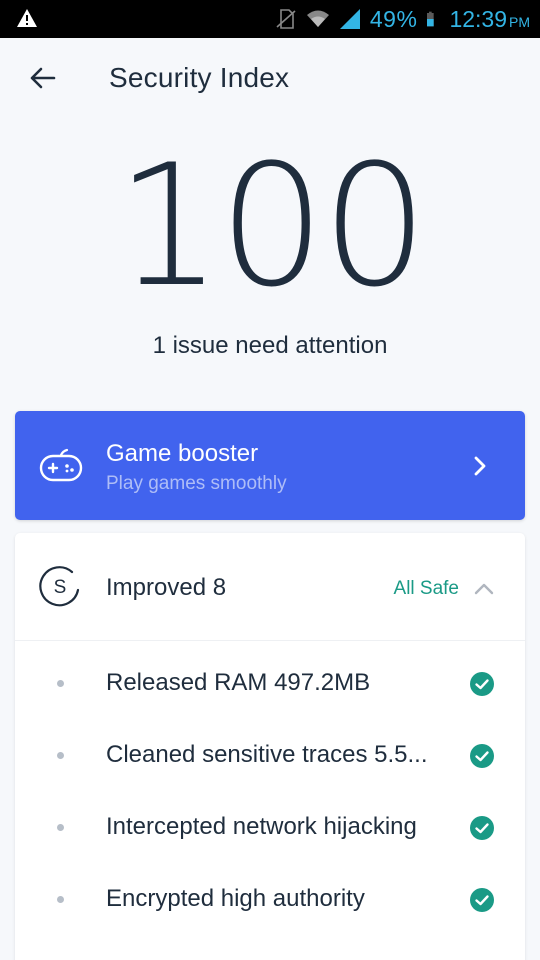 The width and height of the screenshot is (540, 960). I want to click on clock-time: 12:39, so click(478, 18).